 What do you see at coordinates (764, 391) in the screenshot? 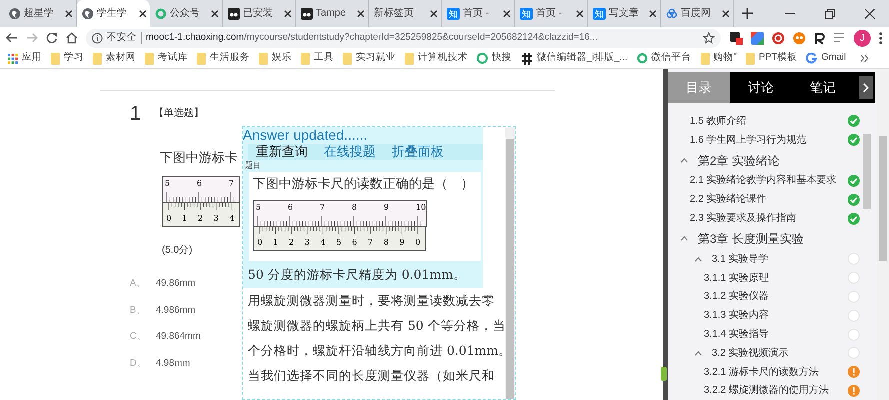
I see `section-item: 3.2.2 螺旋测微器的使用方法` at bounding box center [764, 391].